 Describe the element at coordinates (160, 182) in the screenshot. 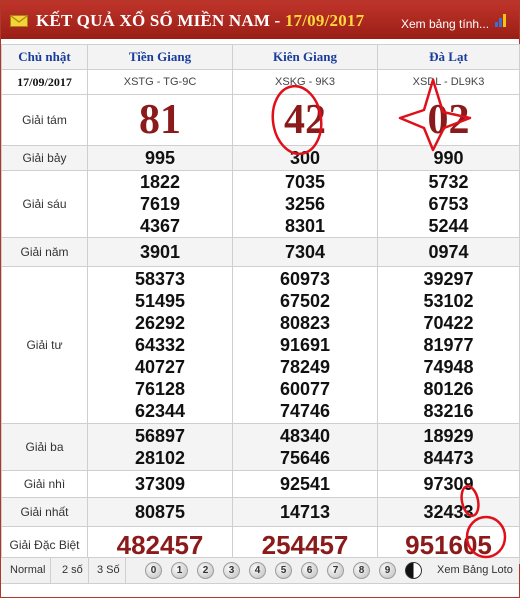

I see `prize-number: 1822` at that location.